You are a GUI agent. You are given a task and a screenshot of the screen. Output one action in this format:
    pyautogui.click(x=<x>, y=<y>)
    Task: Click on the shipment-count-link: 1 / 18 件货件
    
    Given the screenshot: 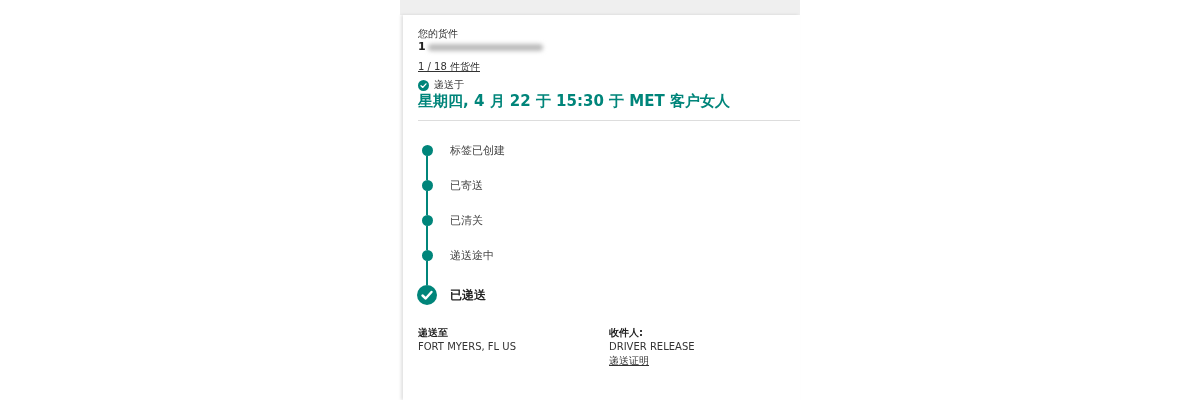 What is the action you would take?
    pyautogui.click(x=449, y=66)
    